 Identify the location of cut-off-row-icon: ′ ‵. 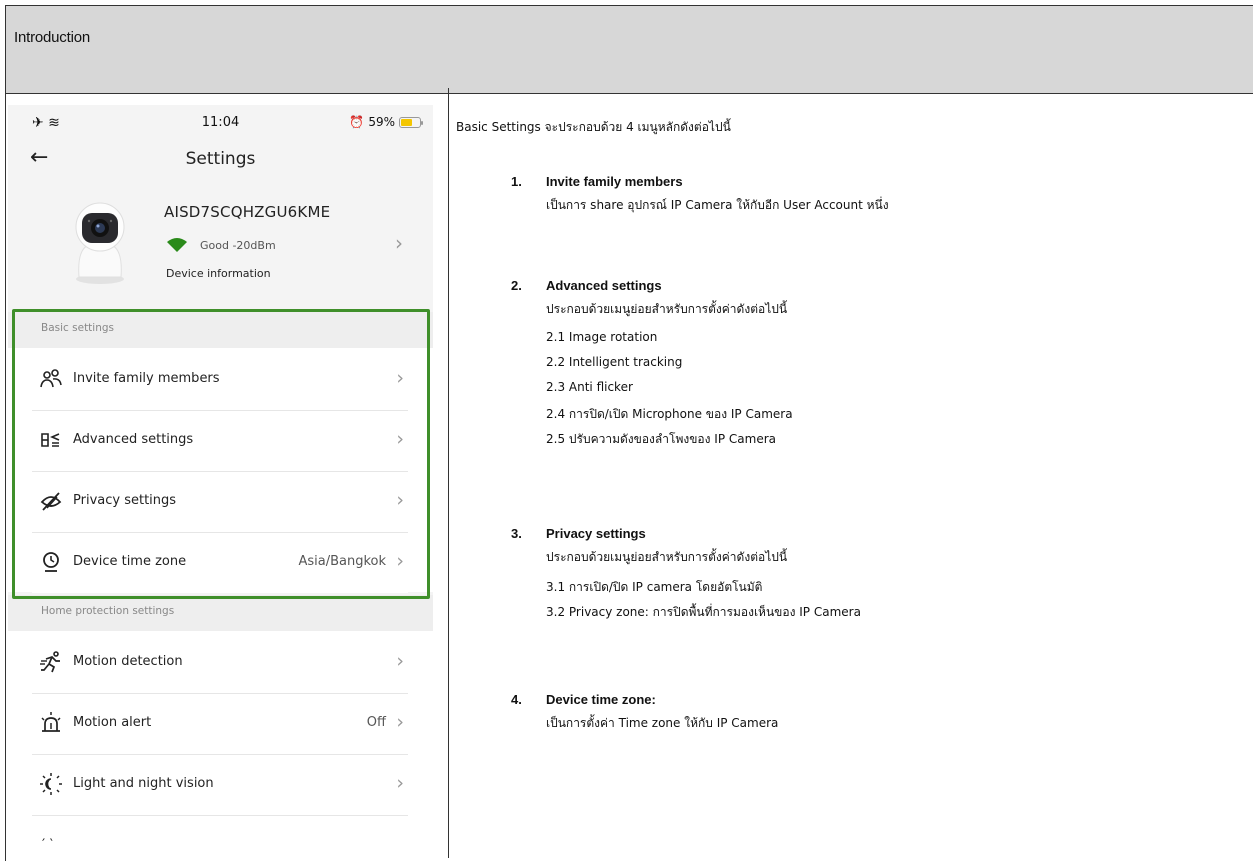
(47, 845).